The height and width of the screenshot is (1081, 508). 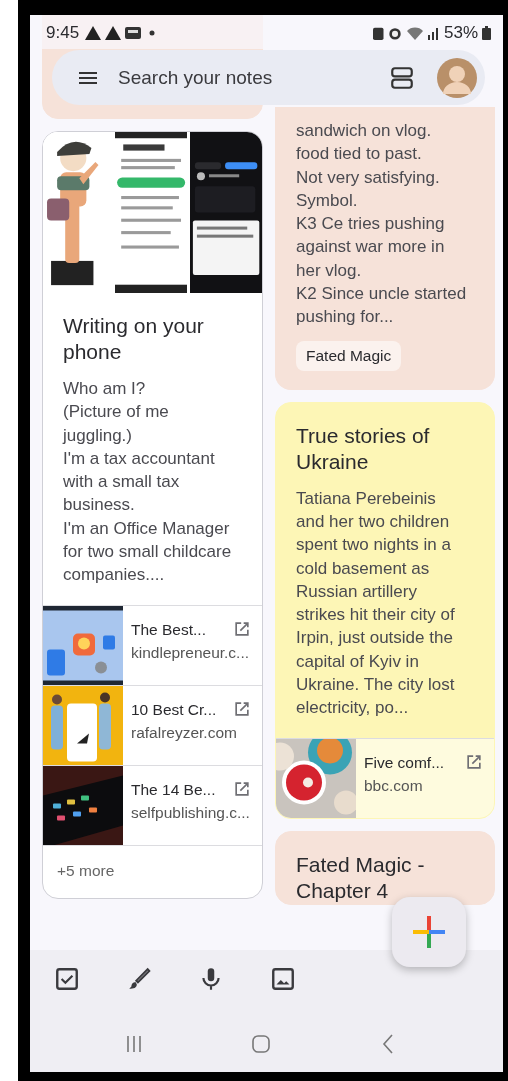 What do you see at coordinates (184, 732) in the screenshot?
I see `link-domain: rafalreyzer.com` at bounding box center [184, 732].